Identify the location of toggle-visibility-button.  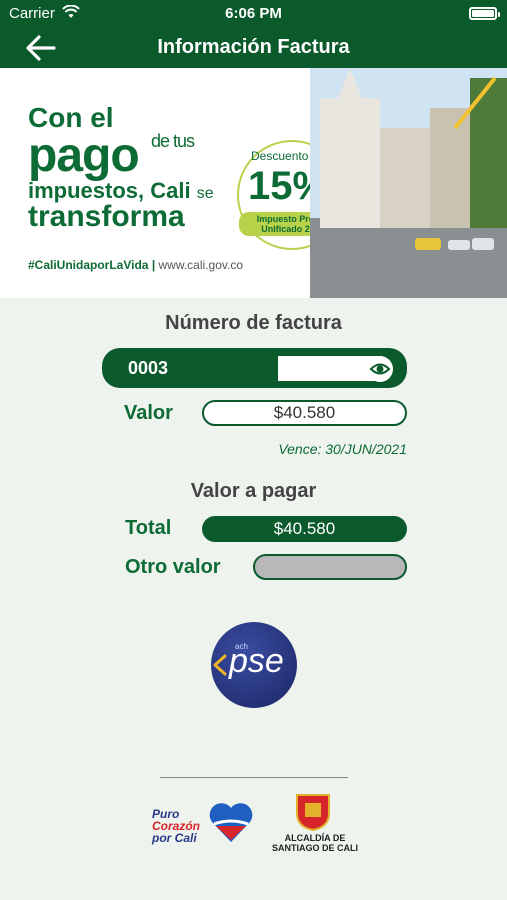
(380, 369).